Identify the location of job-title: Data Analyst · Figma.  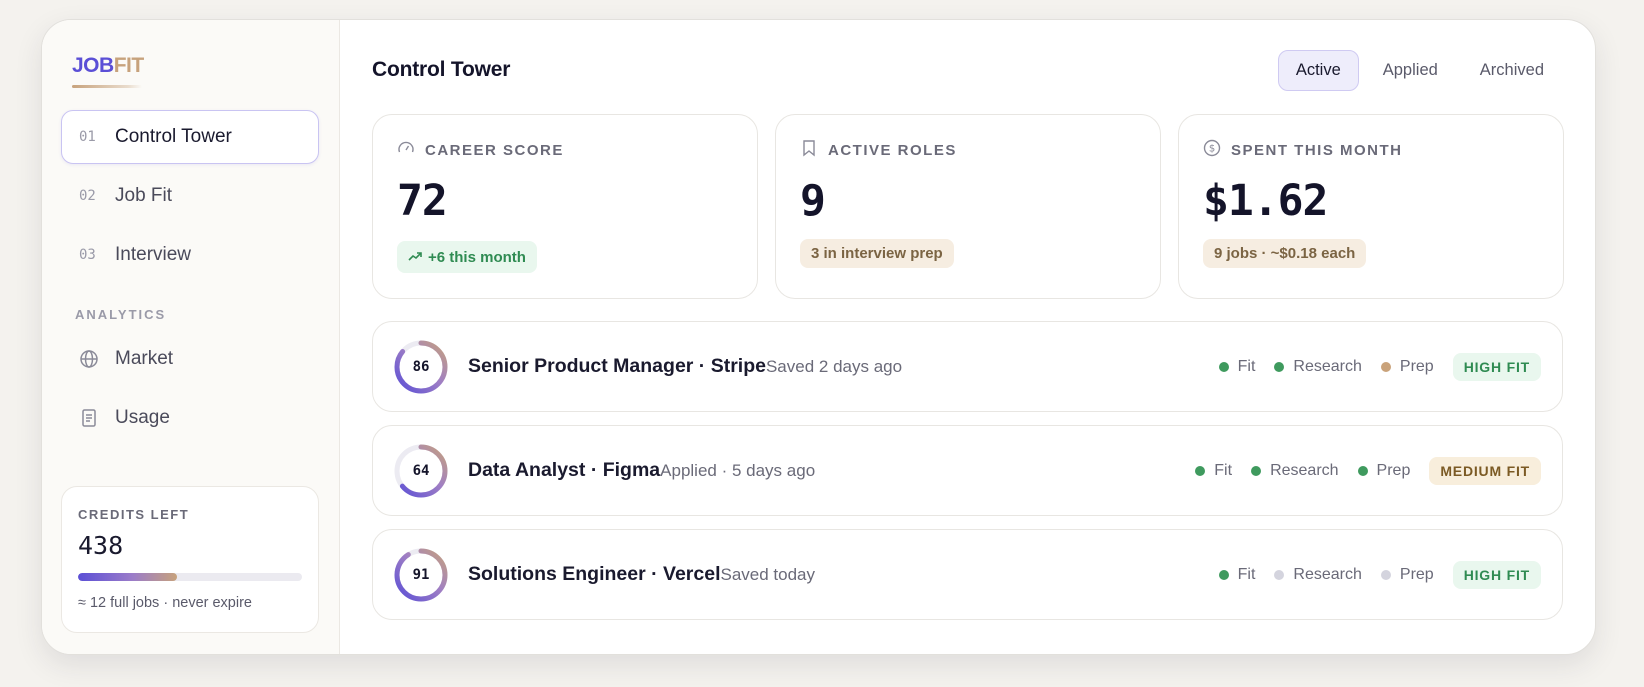
(564, 470).